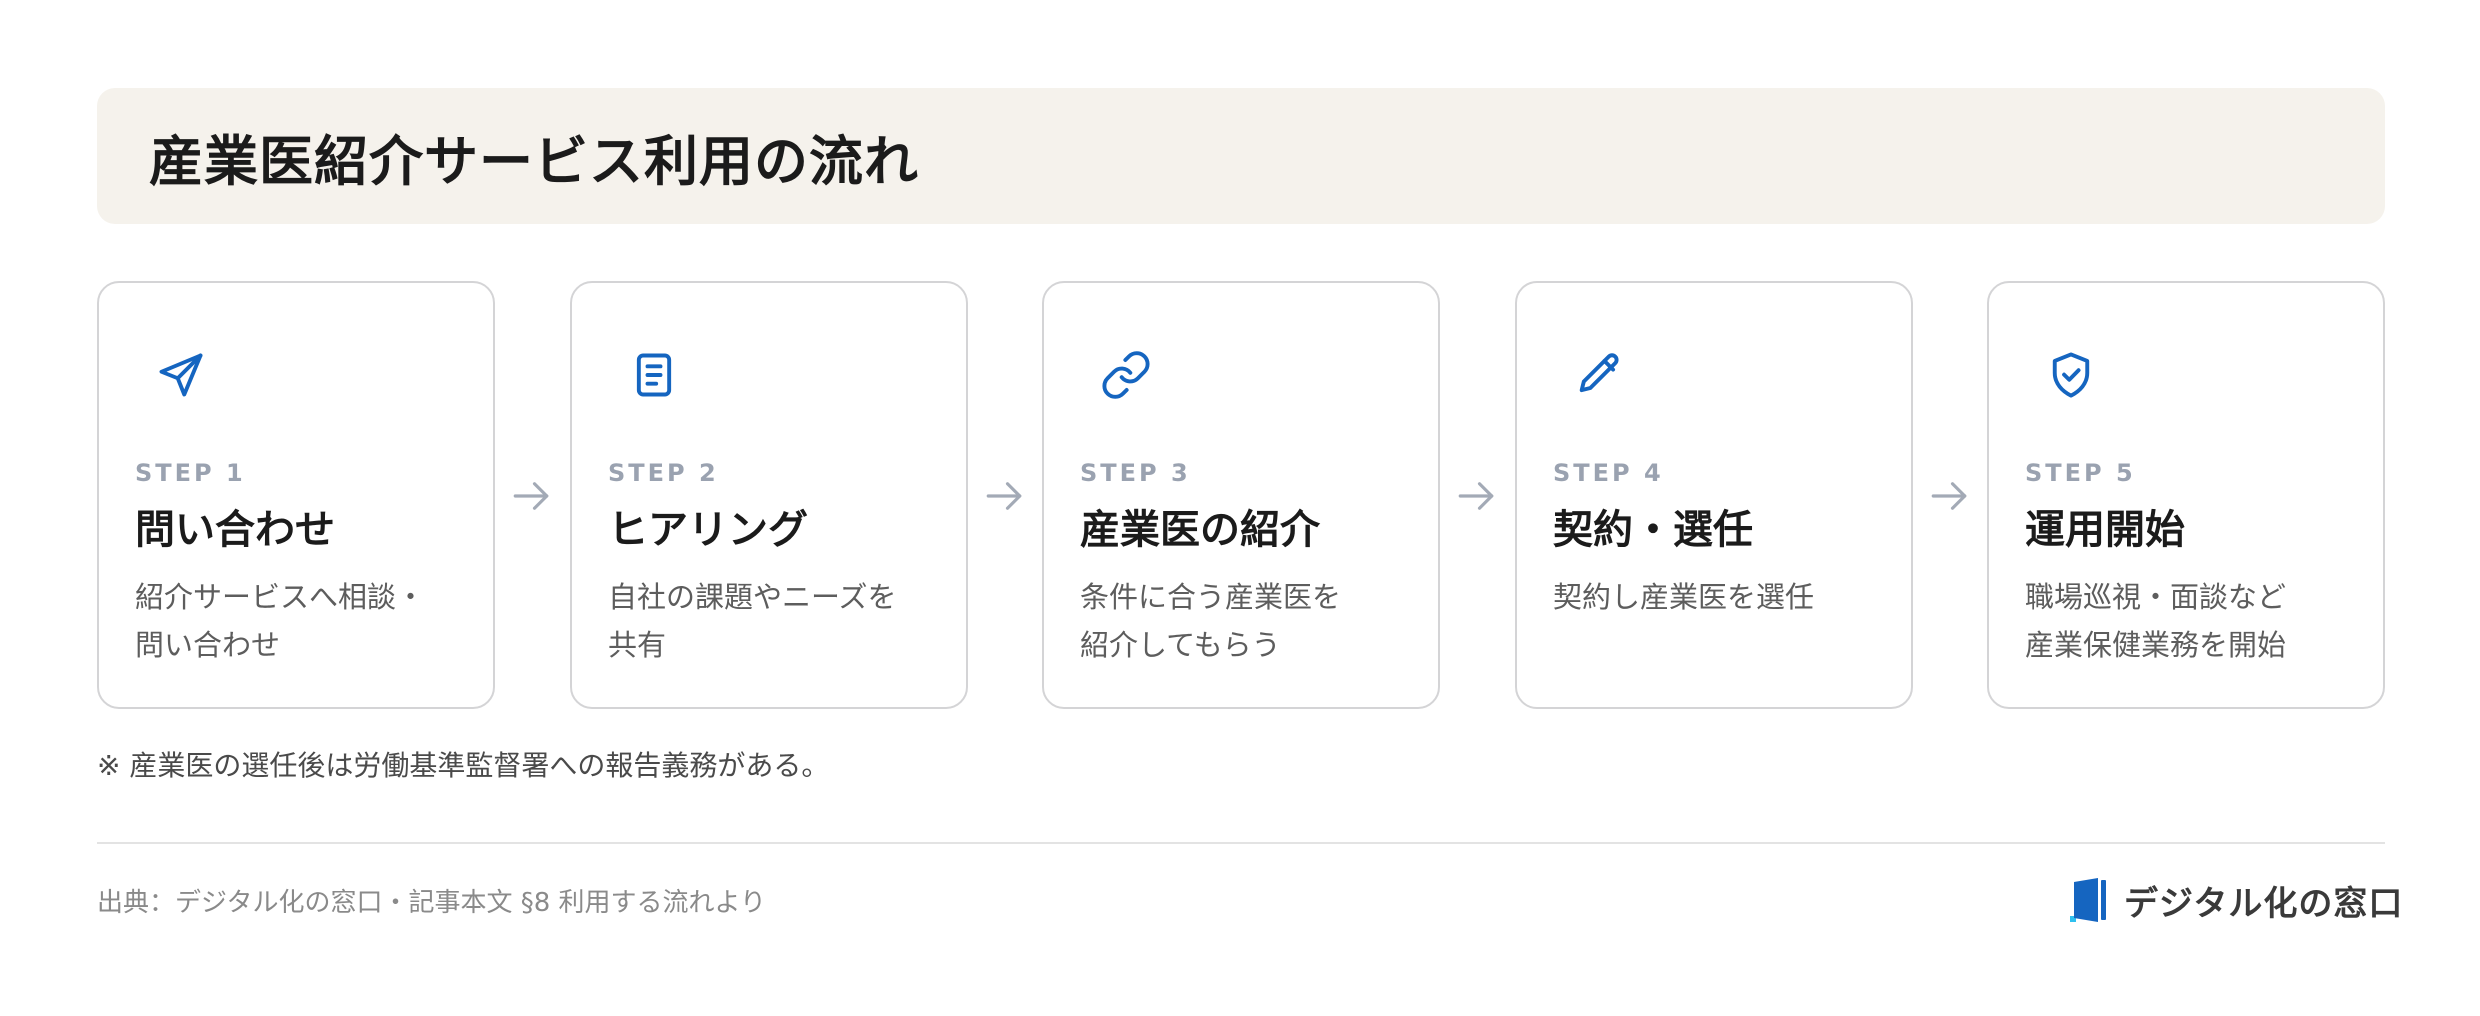 The height and width of the screenshot is (1016, 2480). I want to click on step-description: 職場巡視・面談など 産業保健業務を開始, so click(2193, 621).